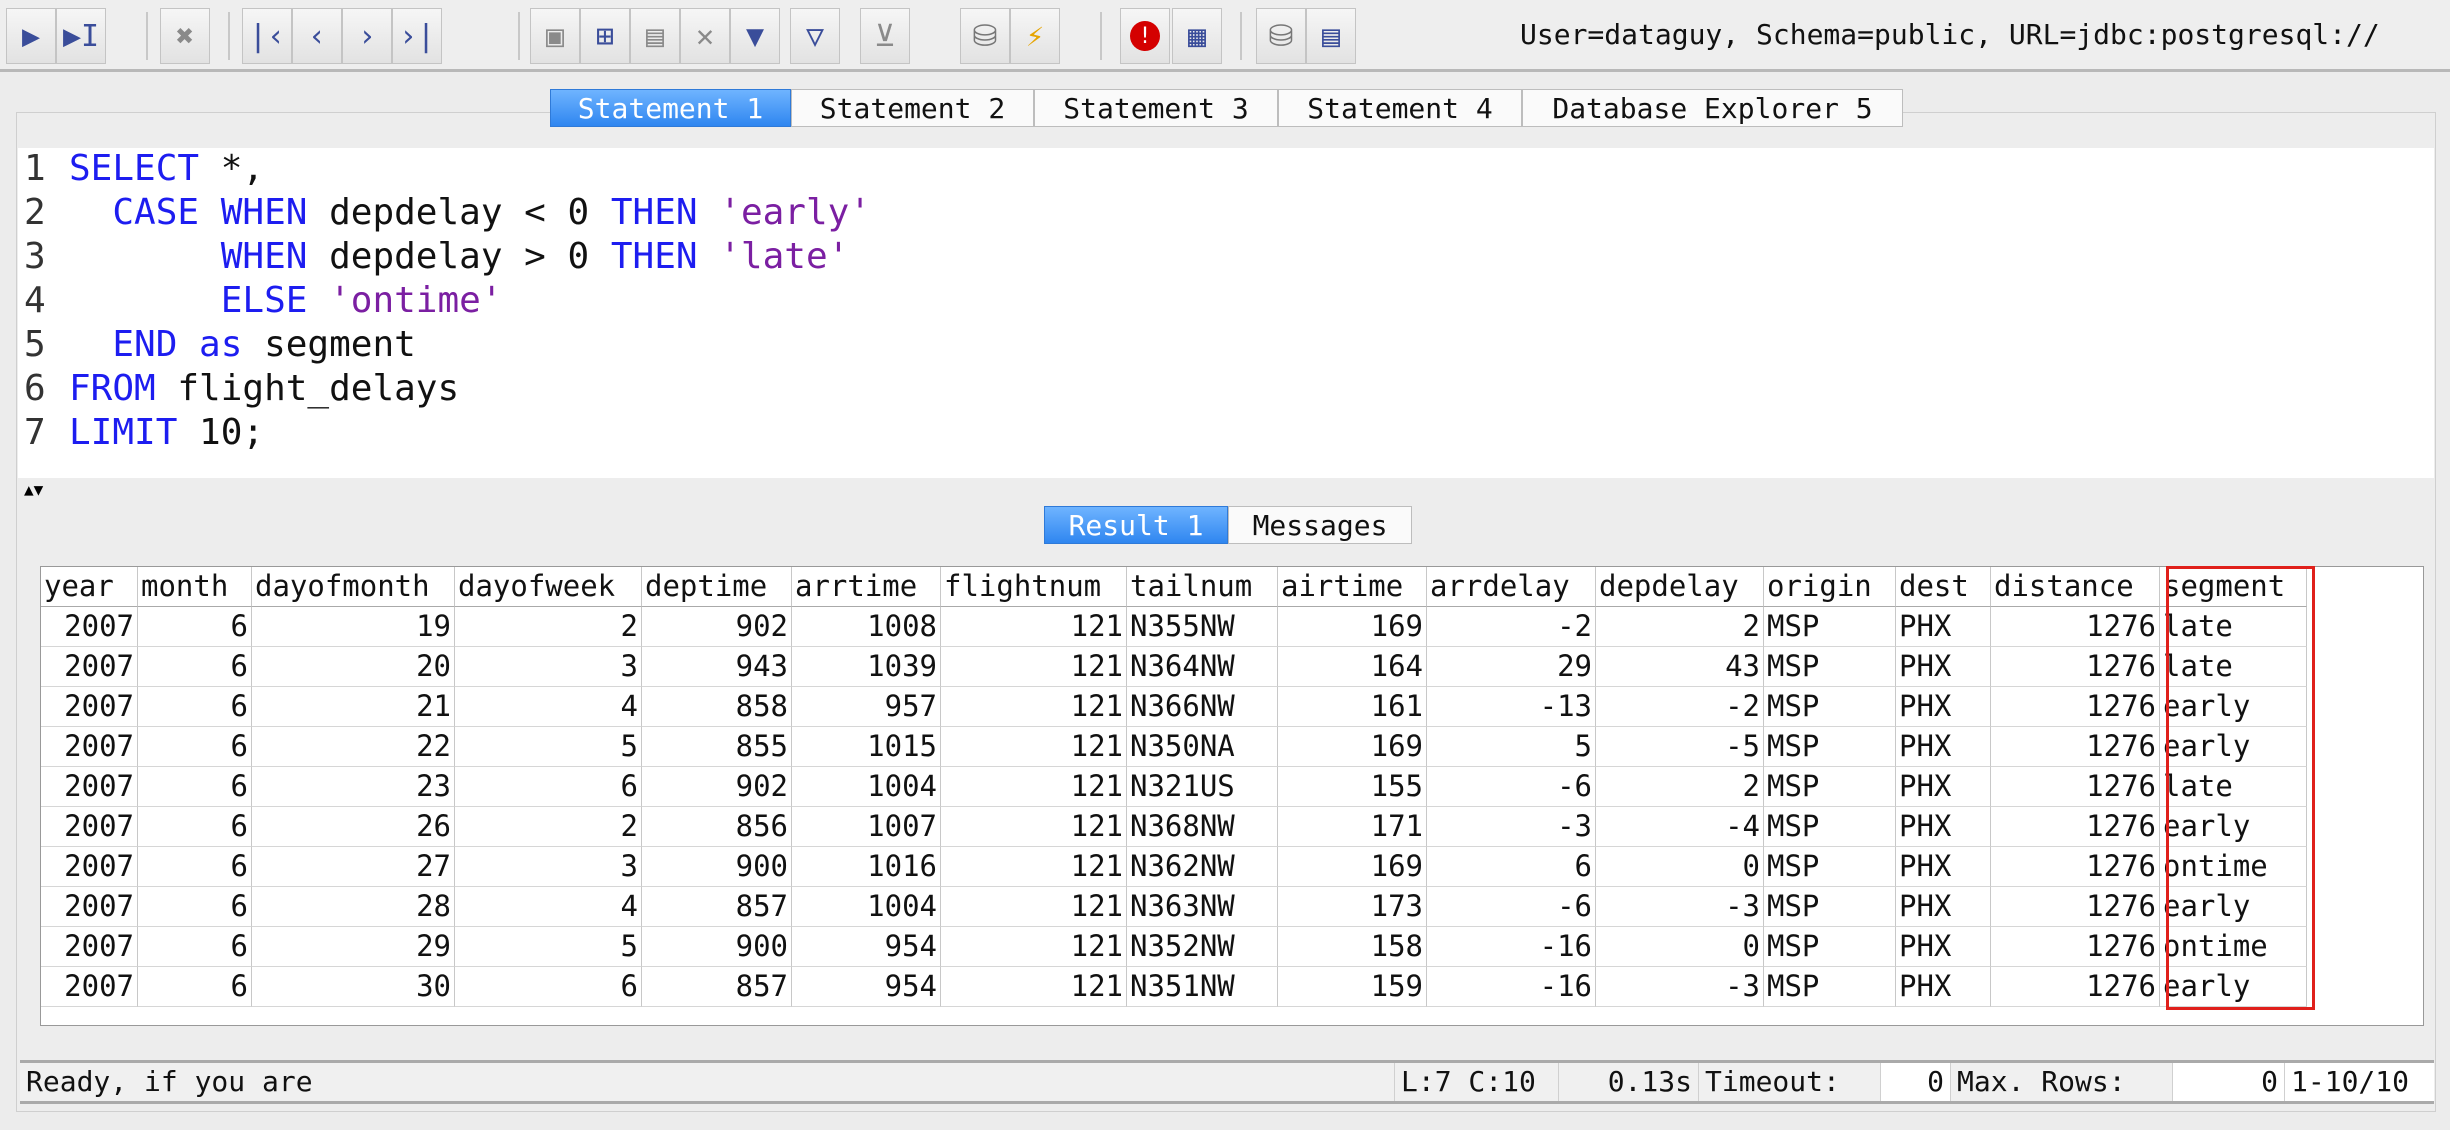 The width and height of the screenshot is (2450, 1130). What do you see at coordinates (548, 587) in the screenshot?
I see `column-header-dayofweek: dayofweek` at bounding box center [548, 587].